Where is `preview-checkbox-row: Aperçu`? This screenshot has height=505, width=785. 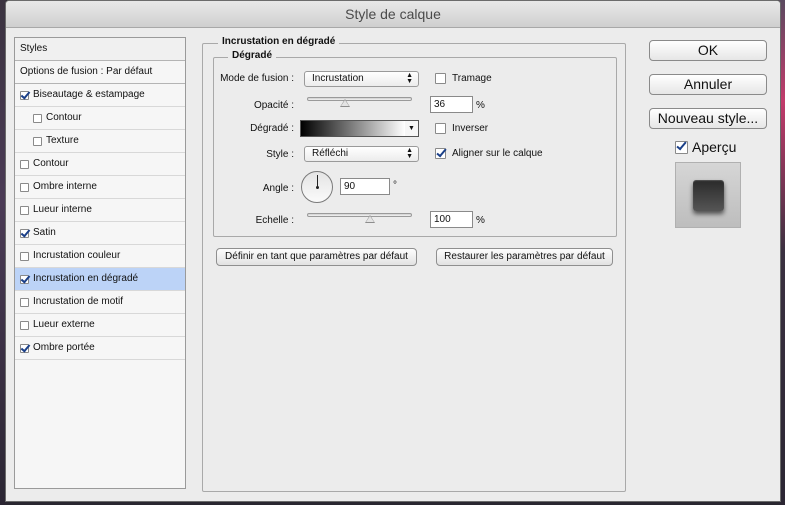
preview-checkbox-row: Aperçu is located at coordinates (705, 147).